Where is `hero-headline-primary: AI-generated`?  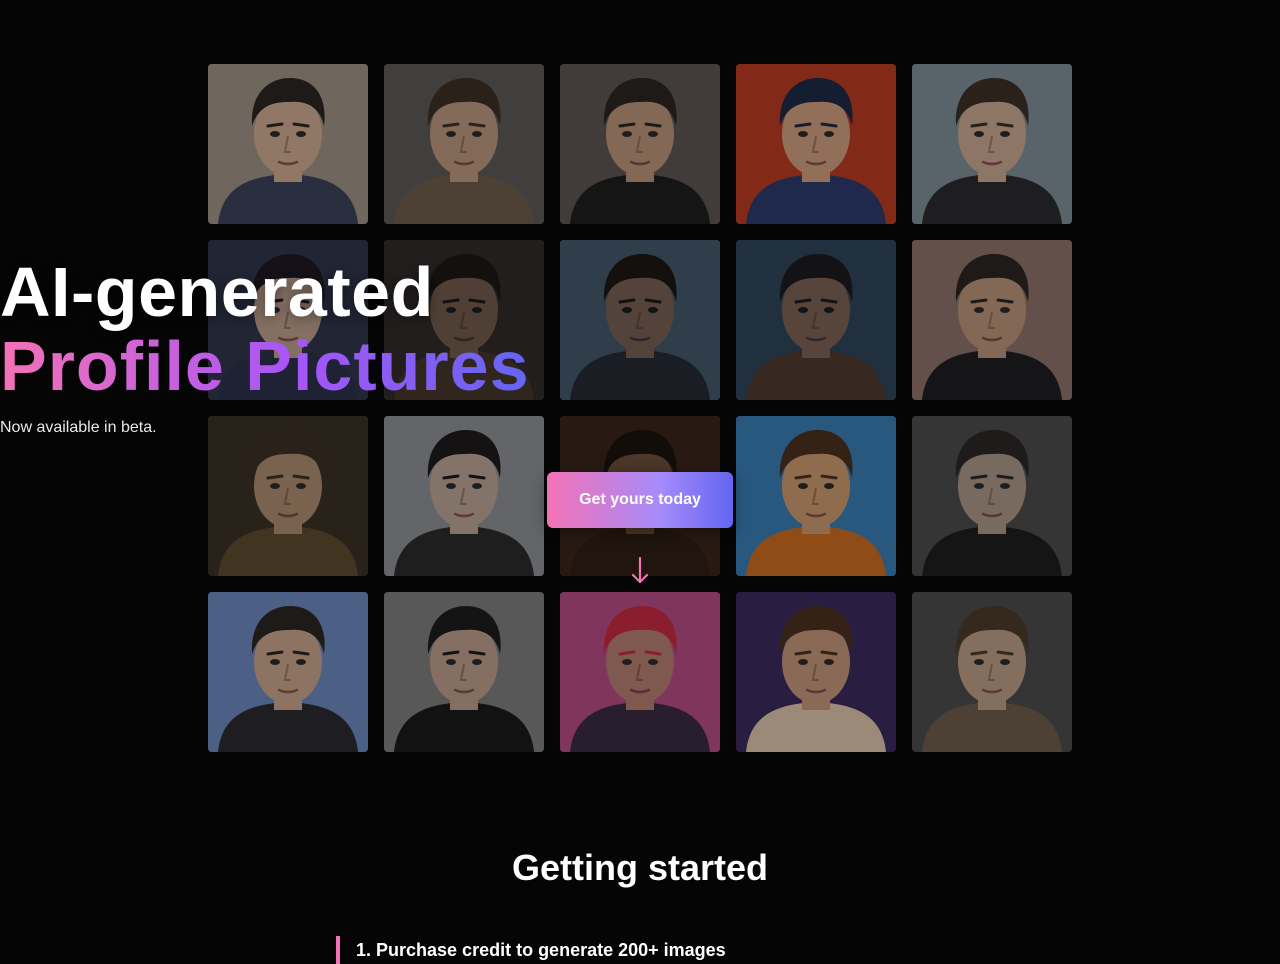
hero-headline-primary: AI-generated is located at coordinates (217, 292).